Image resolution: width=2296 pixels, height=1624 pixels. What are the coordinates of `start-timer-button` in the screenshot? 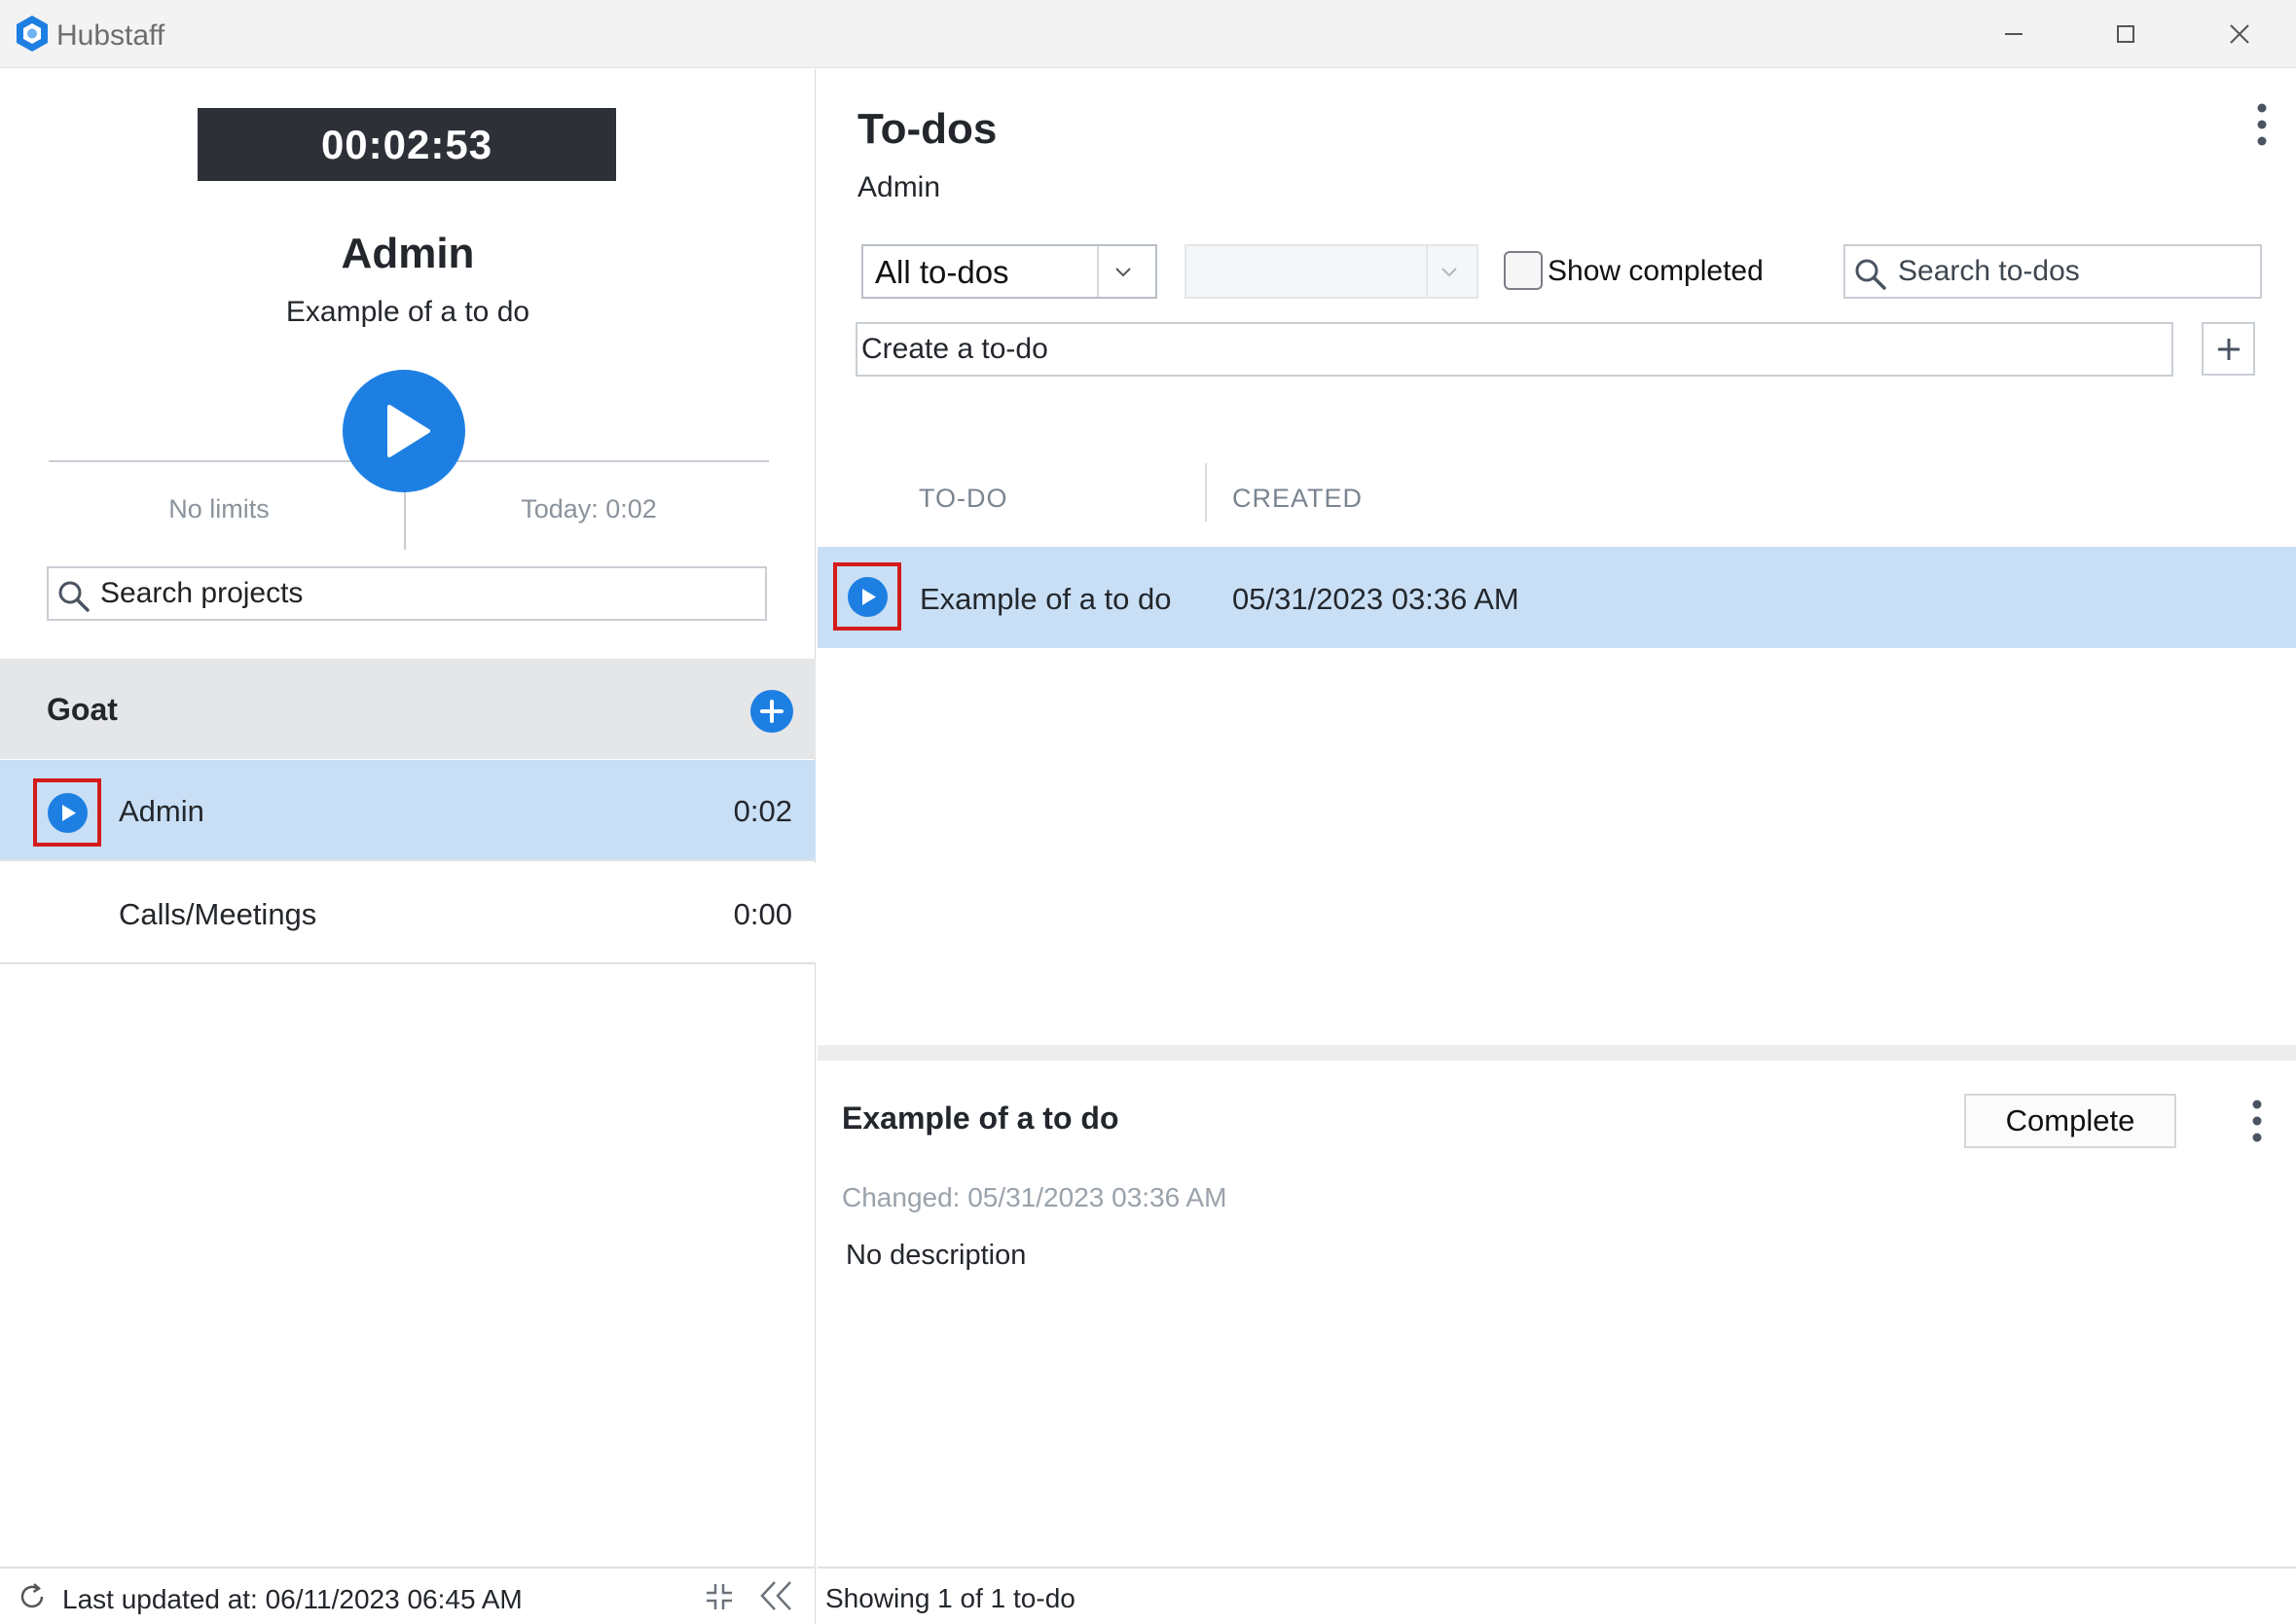 It's located at (404, 431).